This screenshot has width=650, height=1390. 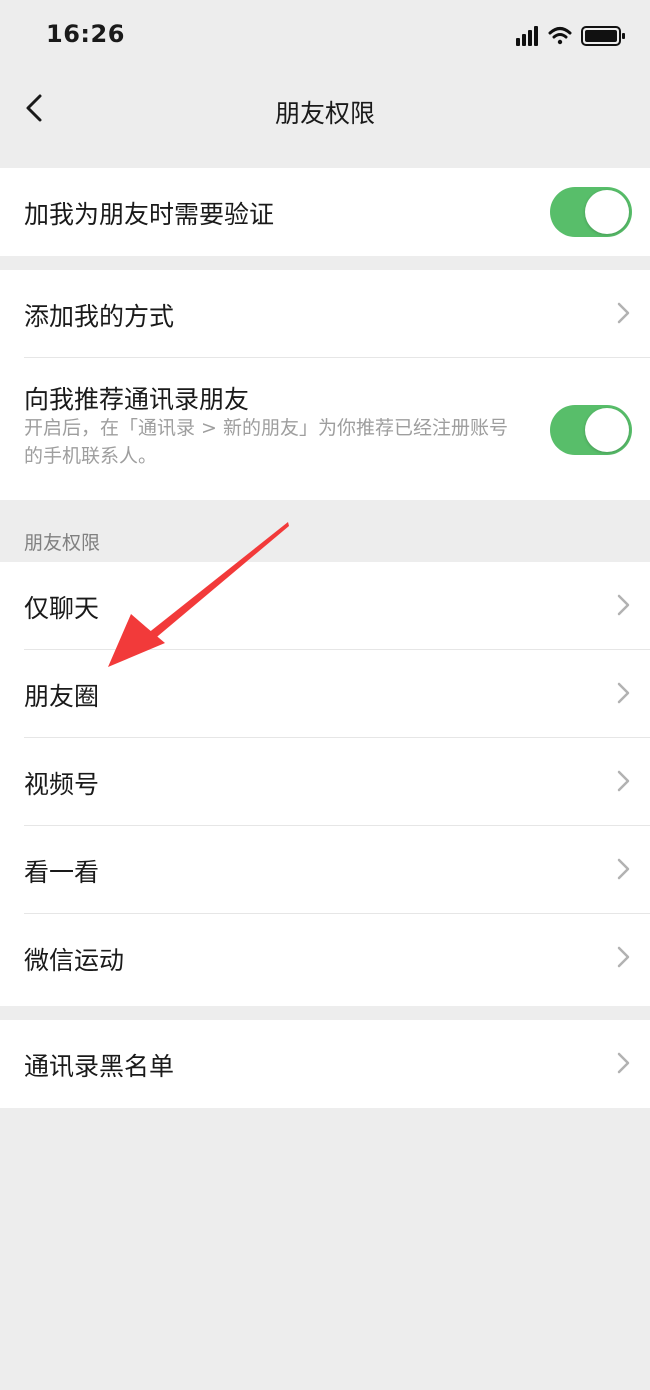 What do you see at coordinates (266, 442) in the screenshot?
I see `recommend-description: 开启后，在「通讯录 > 新的朋友」为你推荐已经注册账号的手机联系人。` at bounding box center [266, 442].